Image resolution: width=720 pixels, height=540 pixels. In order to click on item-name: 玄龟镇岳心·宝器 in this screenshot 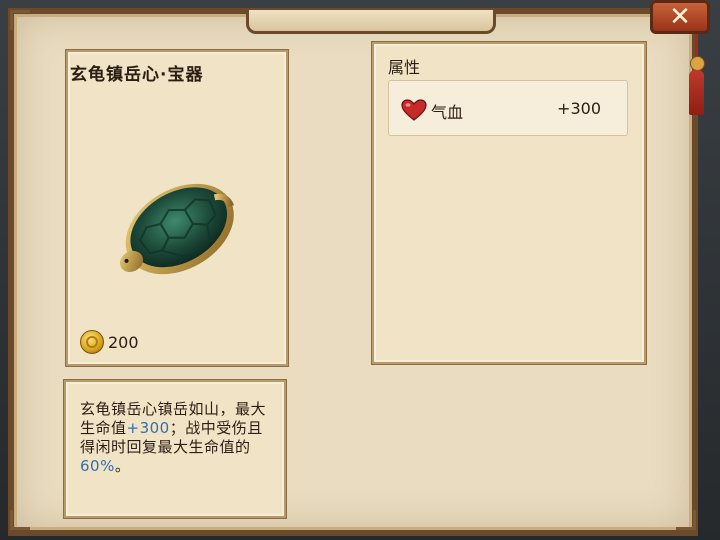, I will do `click(137, 75)`.